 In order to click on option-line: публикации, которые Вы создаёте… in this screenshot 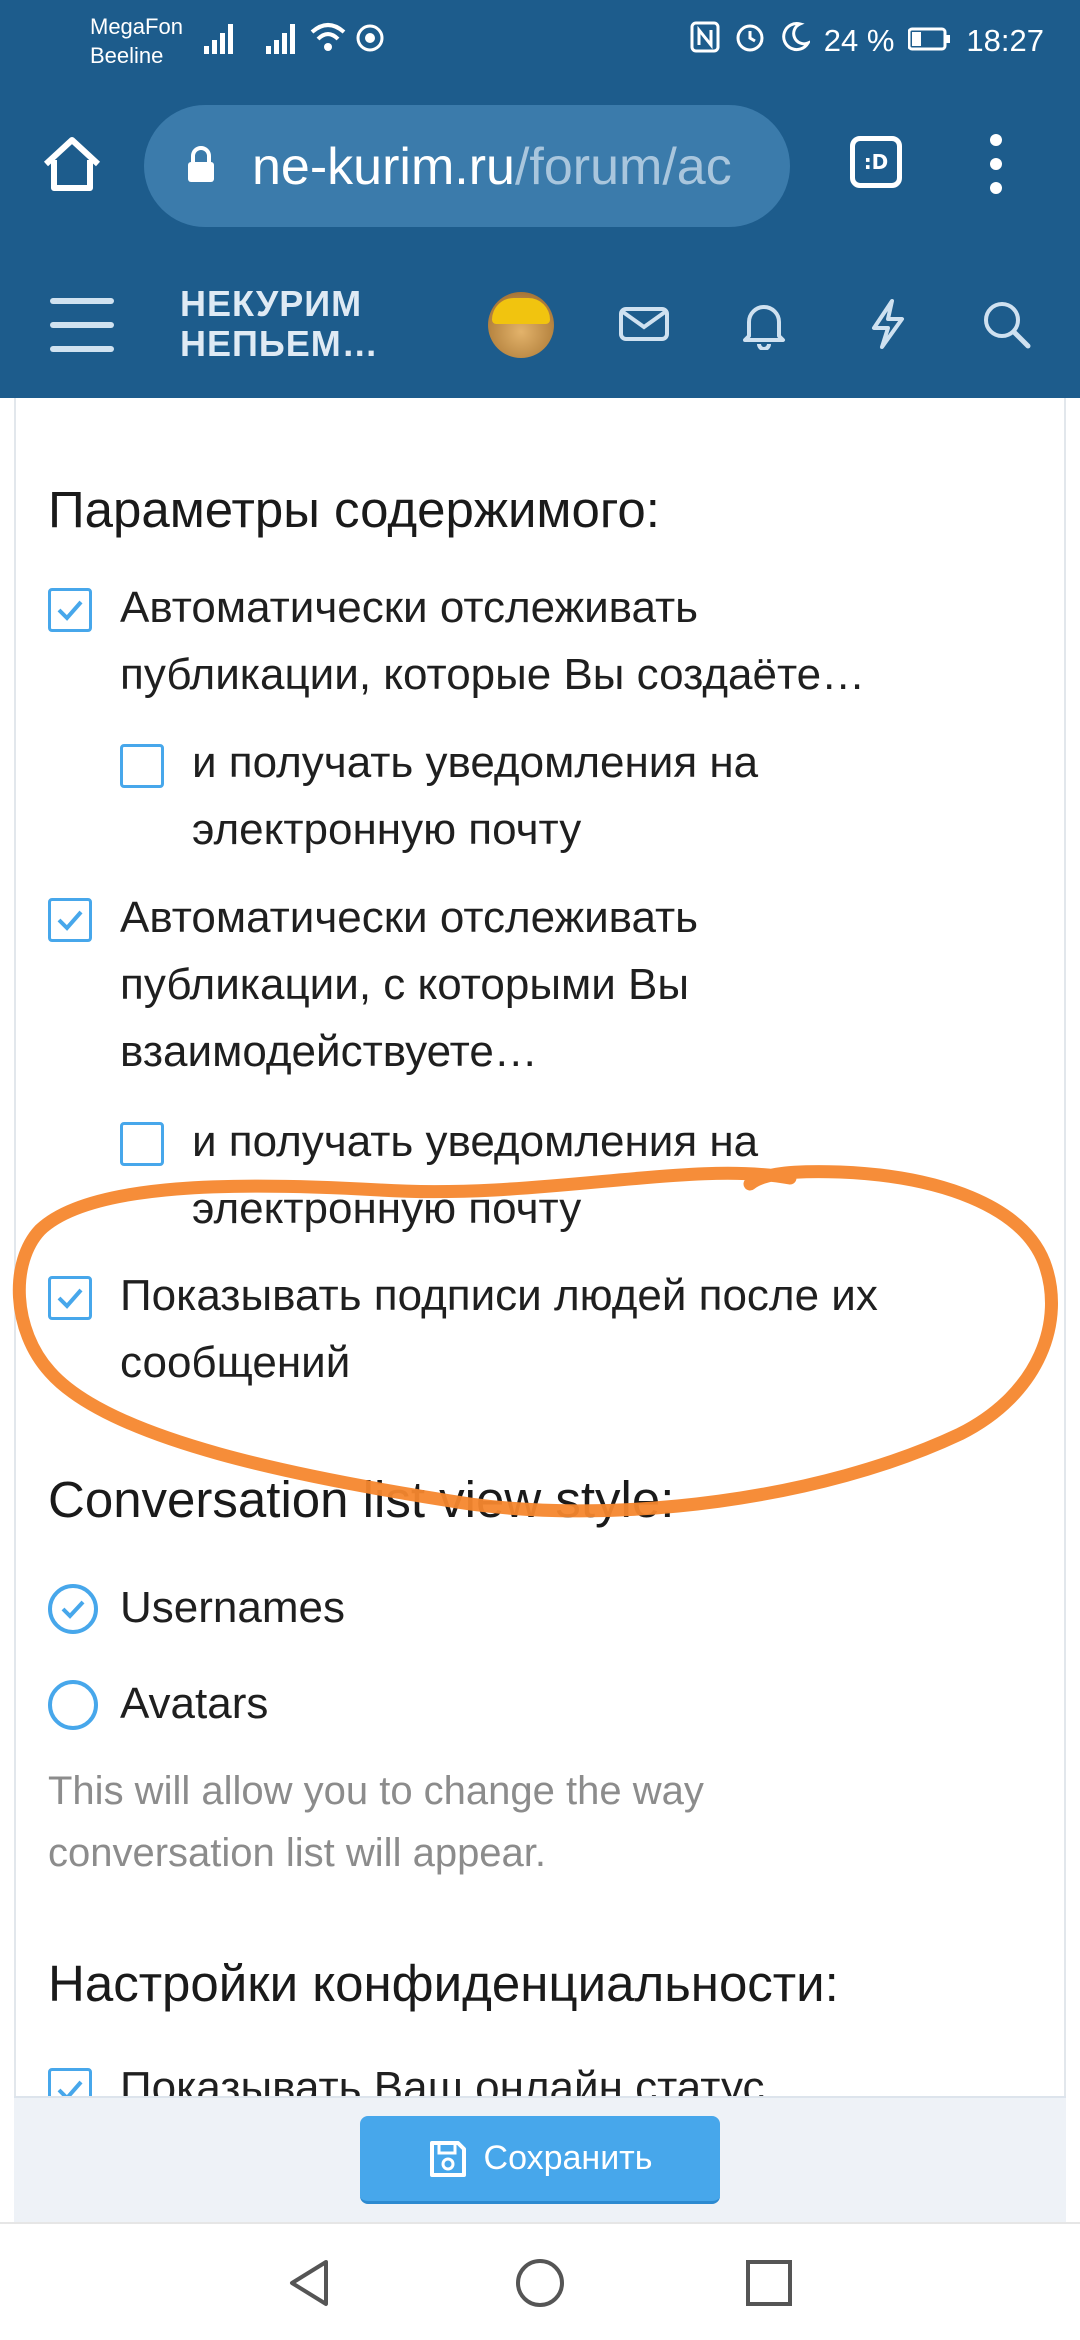, I will do `click(493, 674)`.